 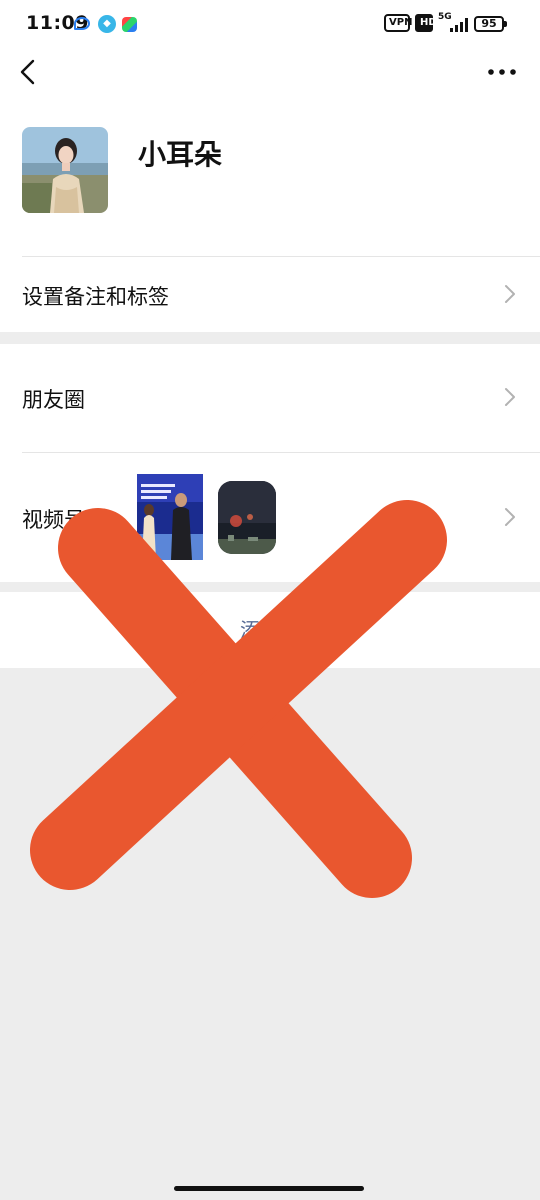 What do you see at coordinates (398, 23) in the screenshot?
I see `vpn-badge: VPN` at bounding box center [398, 23].